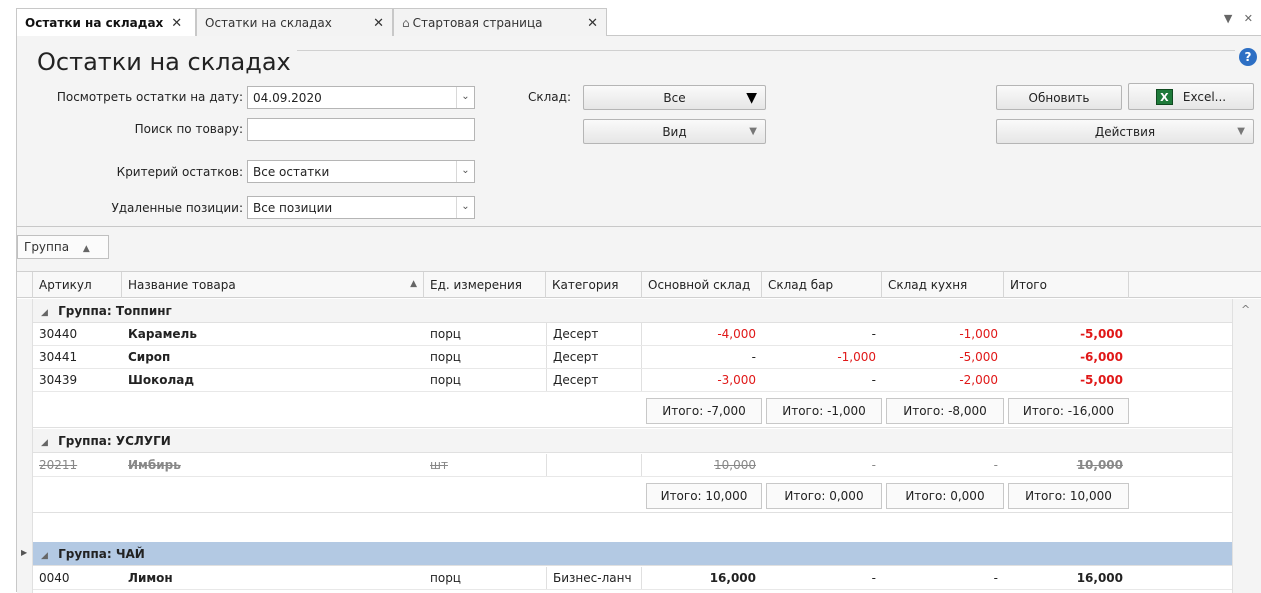 The height and width of the screenshot is (593, 1261). I want to click on group-row-tea: ◢ Группа: ЧАЙ, so click(632, 554).